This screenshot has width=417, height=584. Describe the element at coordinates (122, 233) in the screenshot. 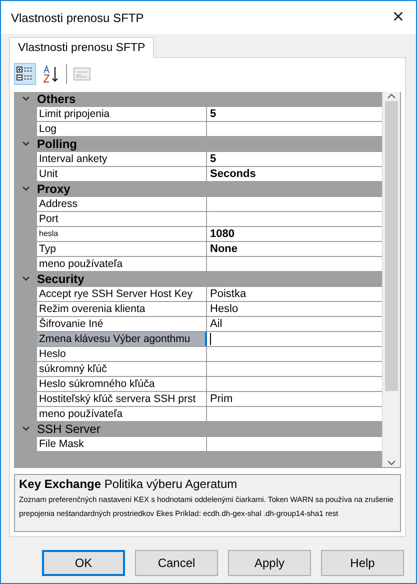

I see `property-name: hesla` at that location.